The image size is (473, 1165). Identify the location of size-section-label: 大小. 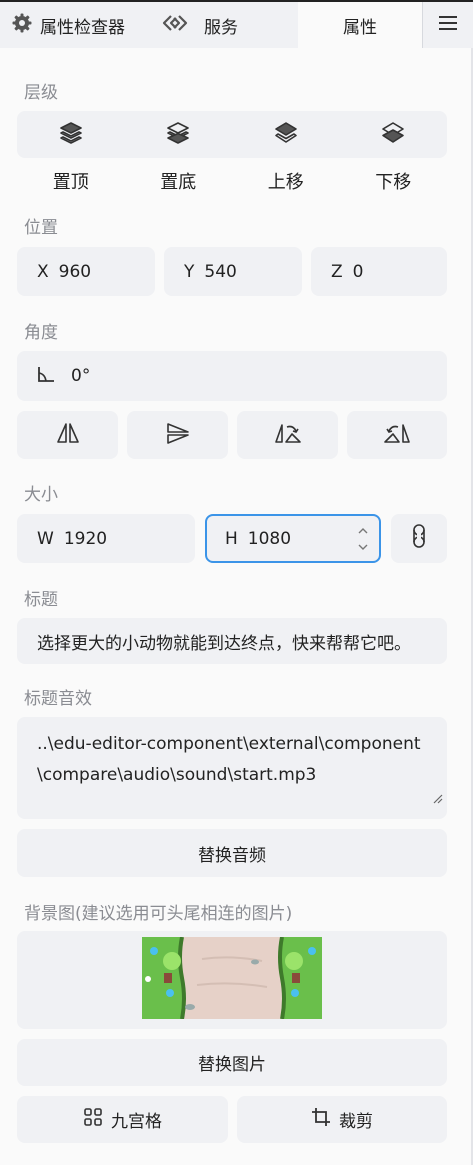
(41, 495).